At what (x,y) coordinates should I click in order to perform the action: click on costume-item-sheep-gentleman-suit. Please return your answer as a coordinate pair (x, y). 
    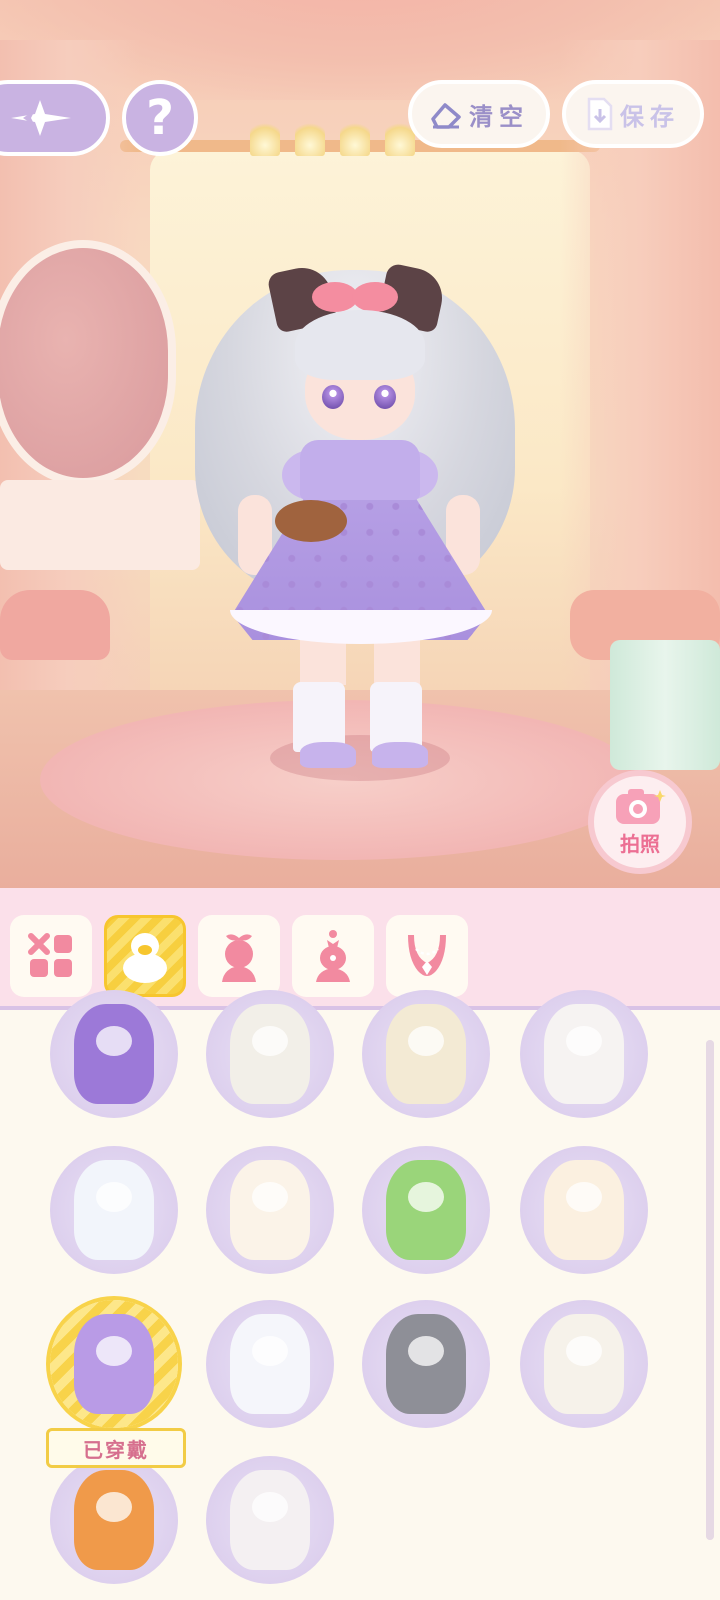
    Looking at the image, I should click on (584, 1364).